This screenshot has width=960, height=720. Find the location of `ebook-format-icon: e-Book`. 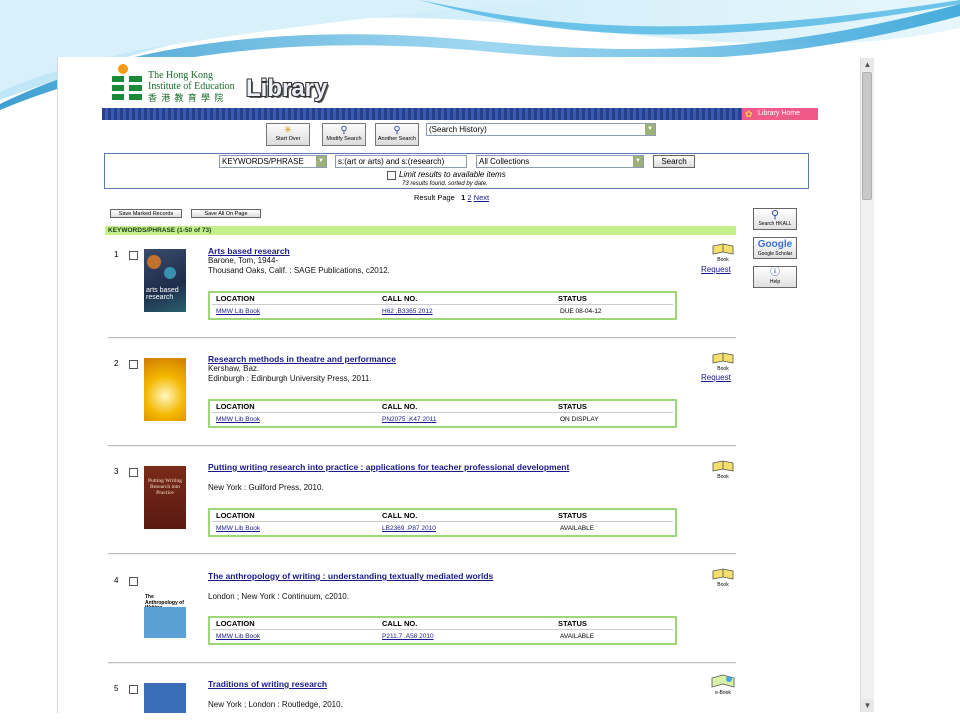

ebook-format-icon: e-Book is located at coordinates (723, 685).